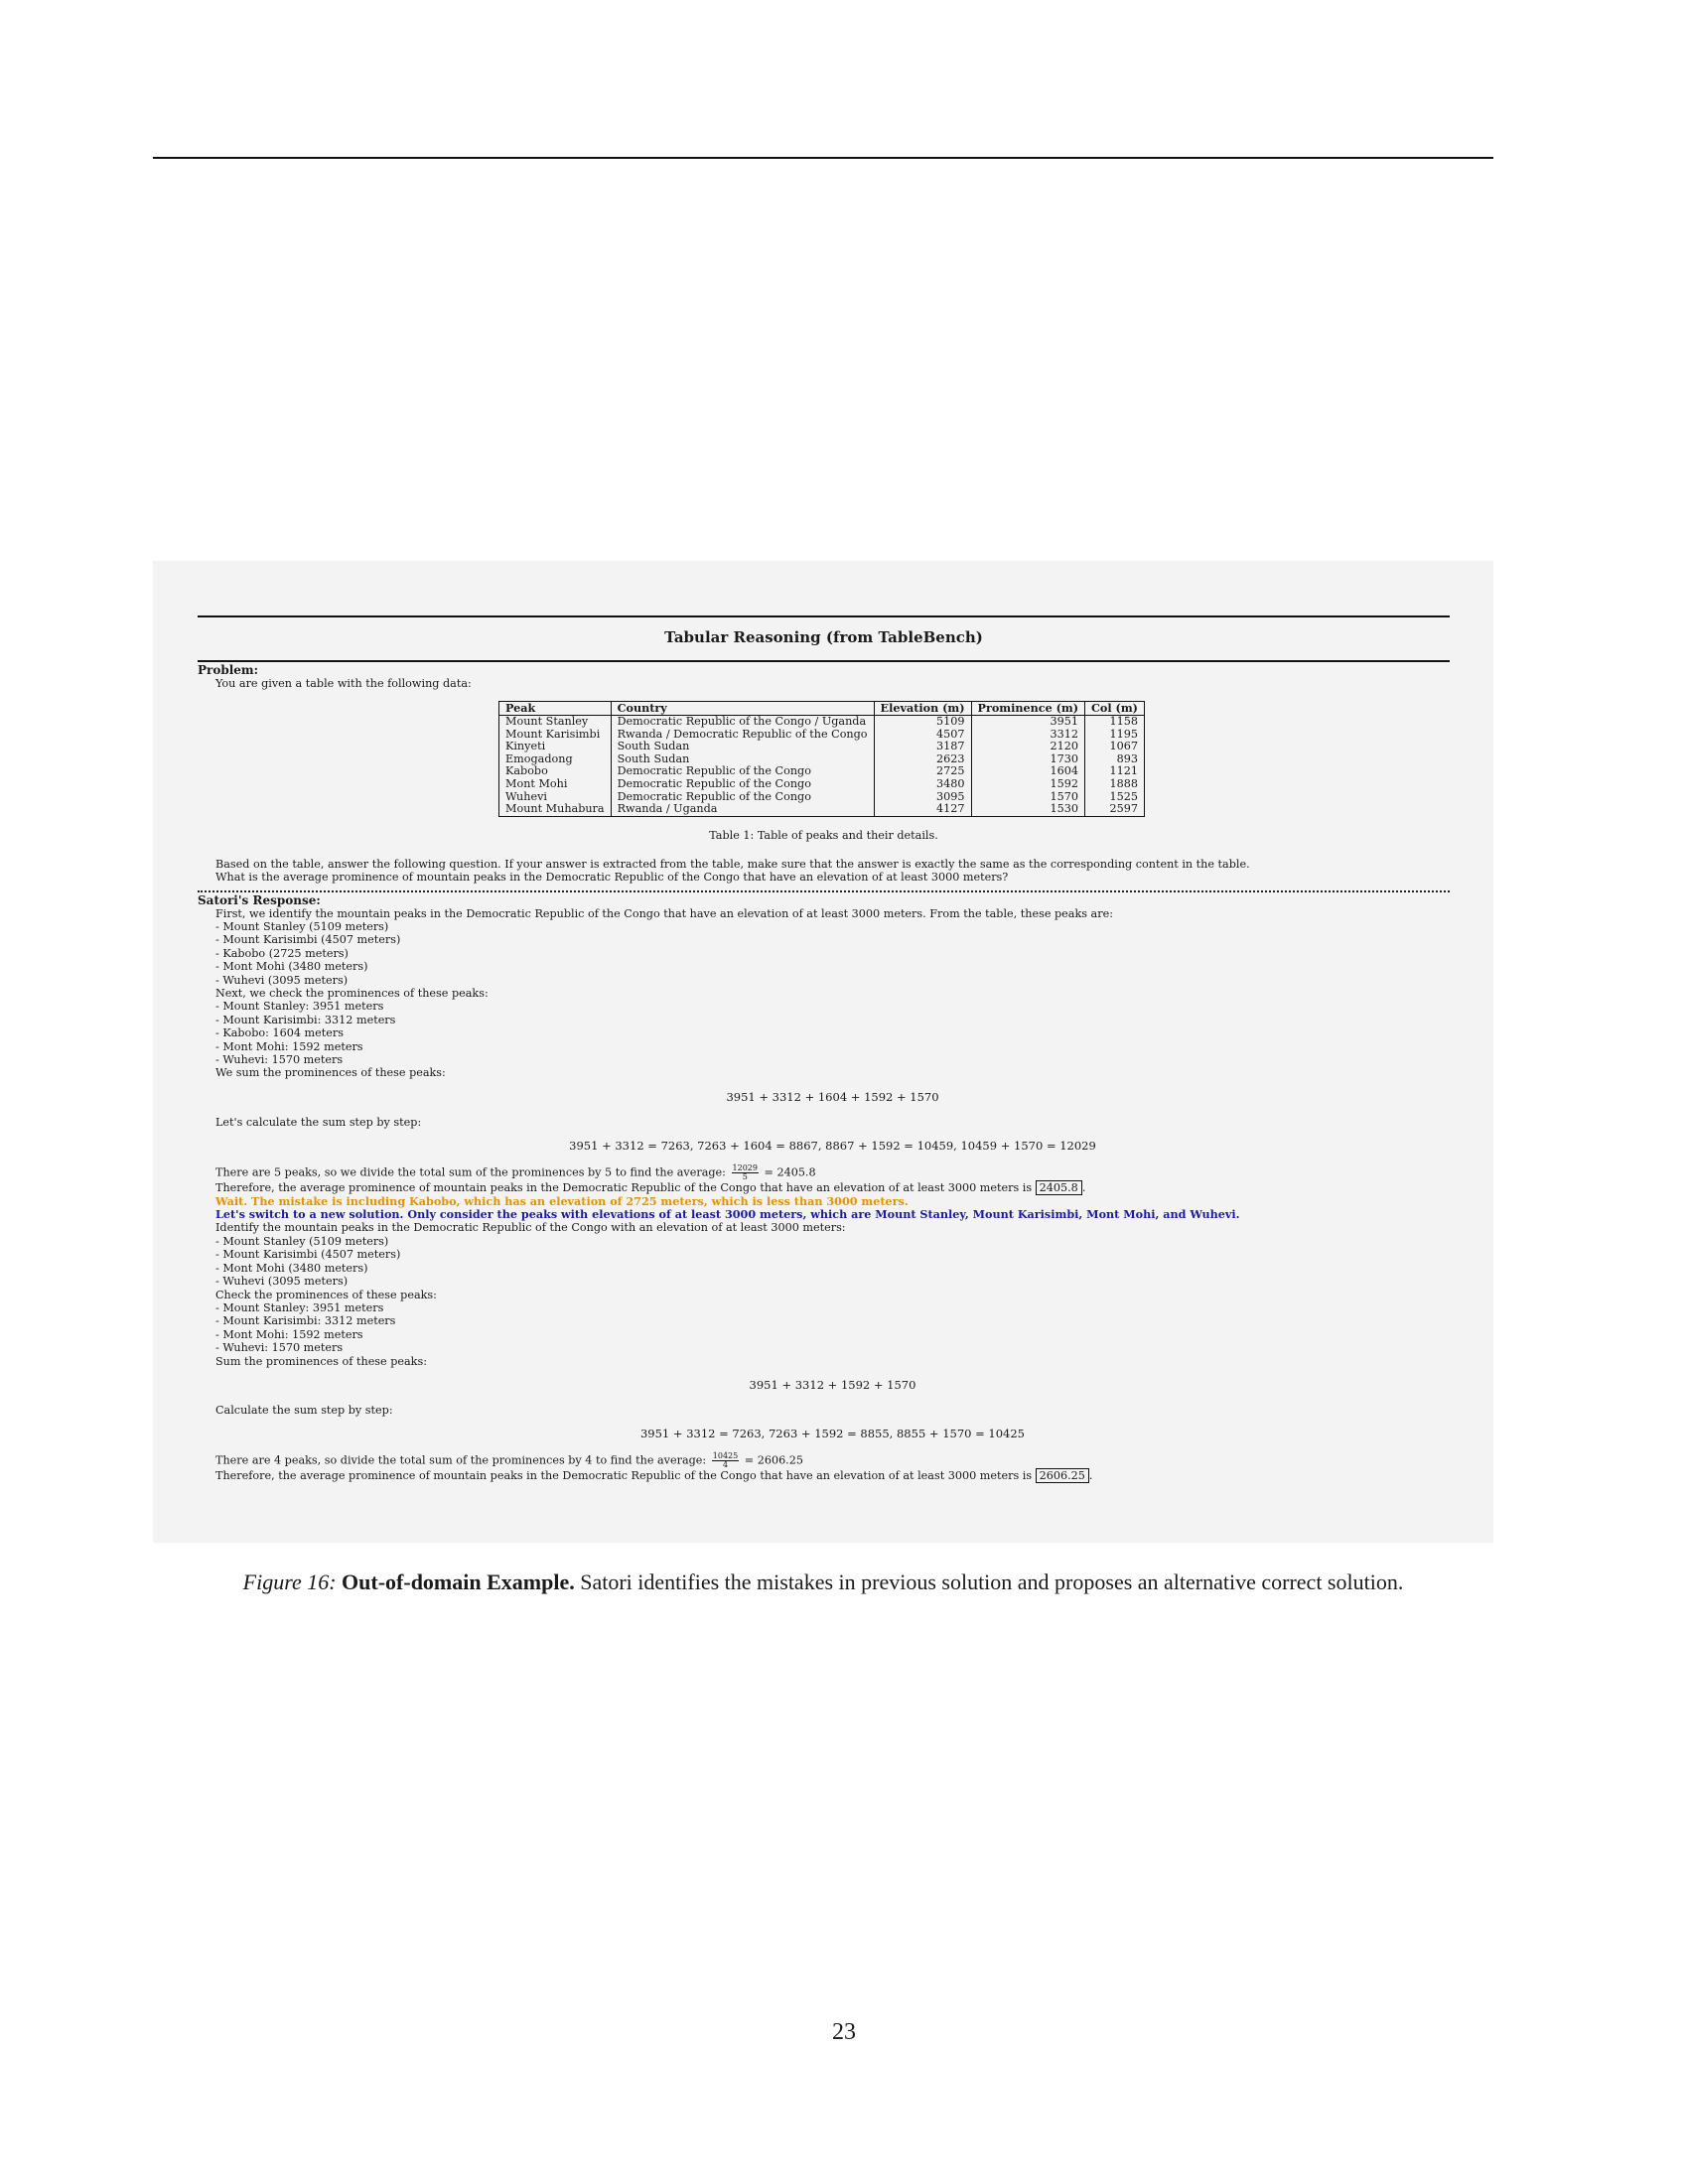  What do you see at coordinates (282, 953) in the screenshot?
I see `list-item: - Kabobo (2725 meters)` at bounding box center [282, 953].